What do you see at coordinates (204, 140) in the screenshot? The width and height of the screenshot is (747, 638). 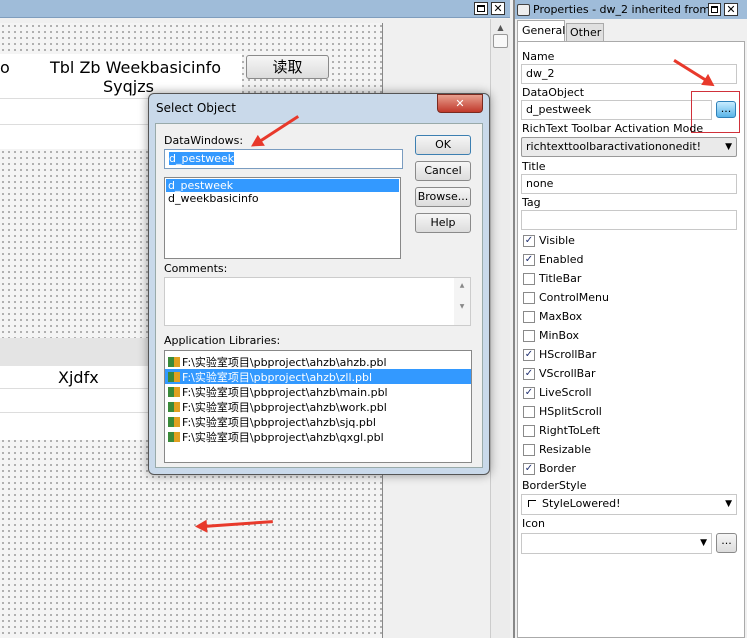 I see `datawindows-label: DataWindows:` at bounding box center [204, 140].